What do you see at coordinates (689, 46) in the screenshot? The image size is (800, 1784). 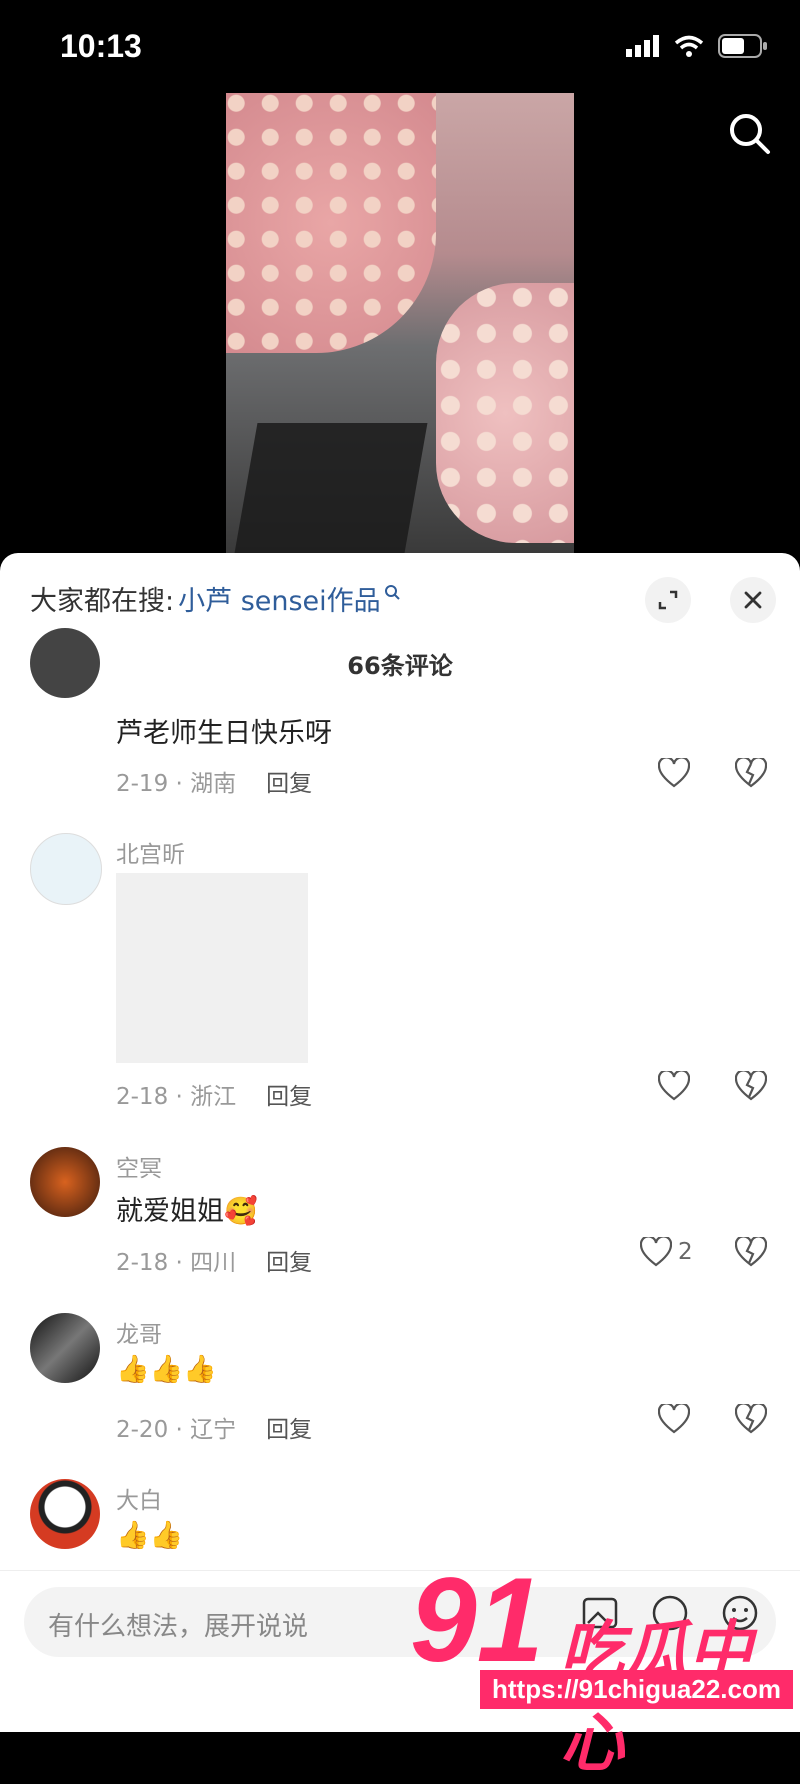 I see `wifi-icon` at bounding box center [689, 46].